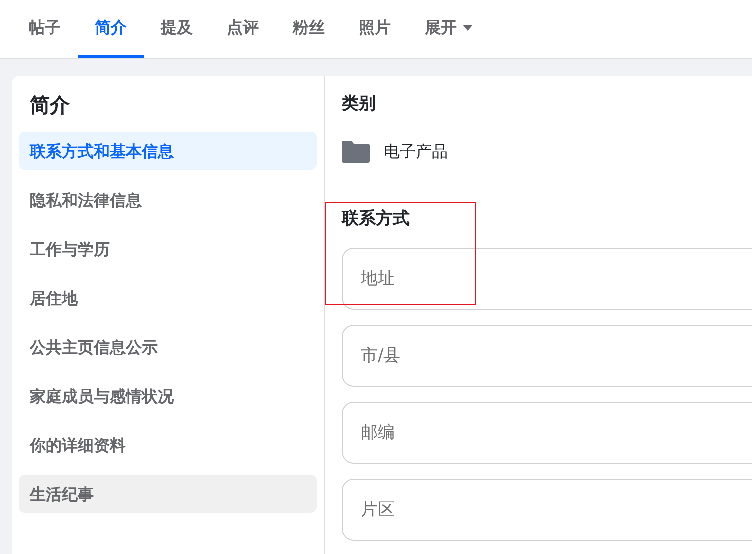 The width and height of the screenshot is (752, 554). Describe the element at coordinates (177, 29) in the screenshot. I see `tab: 提及` at that location.